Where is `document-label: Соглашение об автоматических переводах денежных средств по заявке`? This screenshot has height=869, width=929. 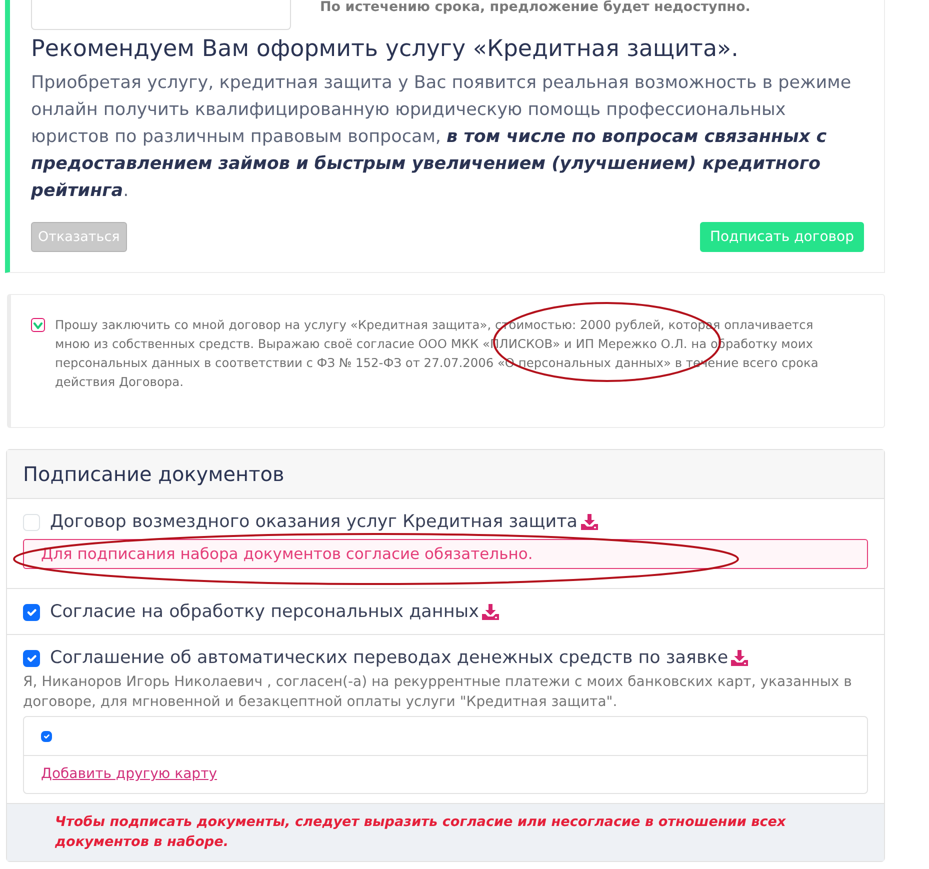 document-label: Соглашение об автоматических переводах денежных средств по заявке is located at coordinates (389, 658).